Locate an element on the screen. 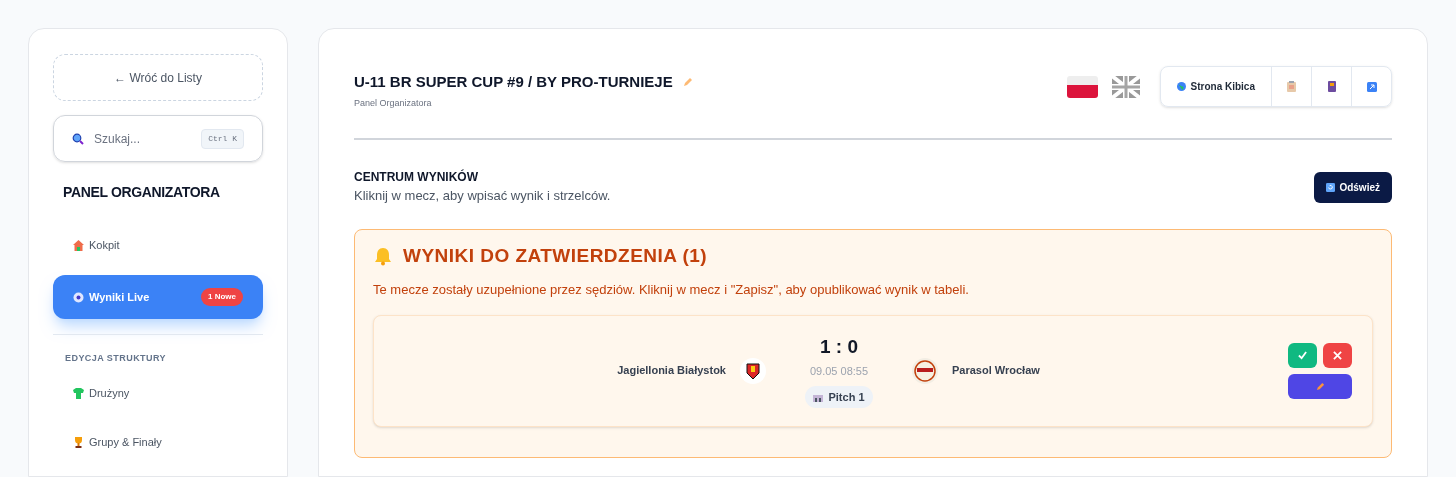  pending-description: Te mecze zostały uzupełnione przez sędziów. Kliknij w mecz i "Zapisz", aby opublikować wynik w tabeli. is located at coordinates (671, 290).